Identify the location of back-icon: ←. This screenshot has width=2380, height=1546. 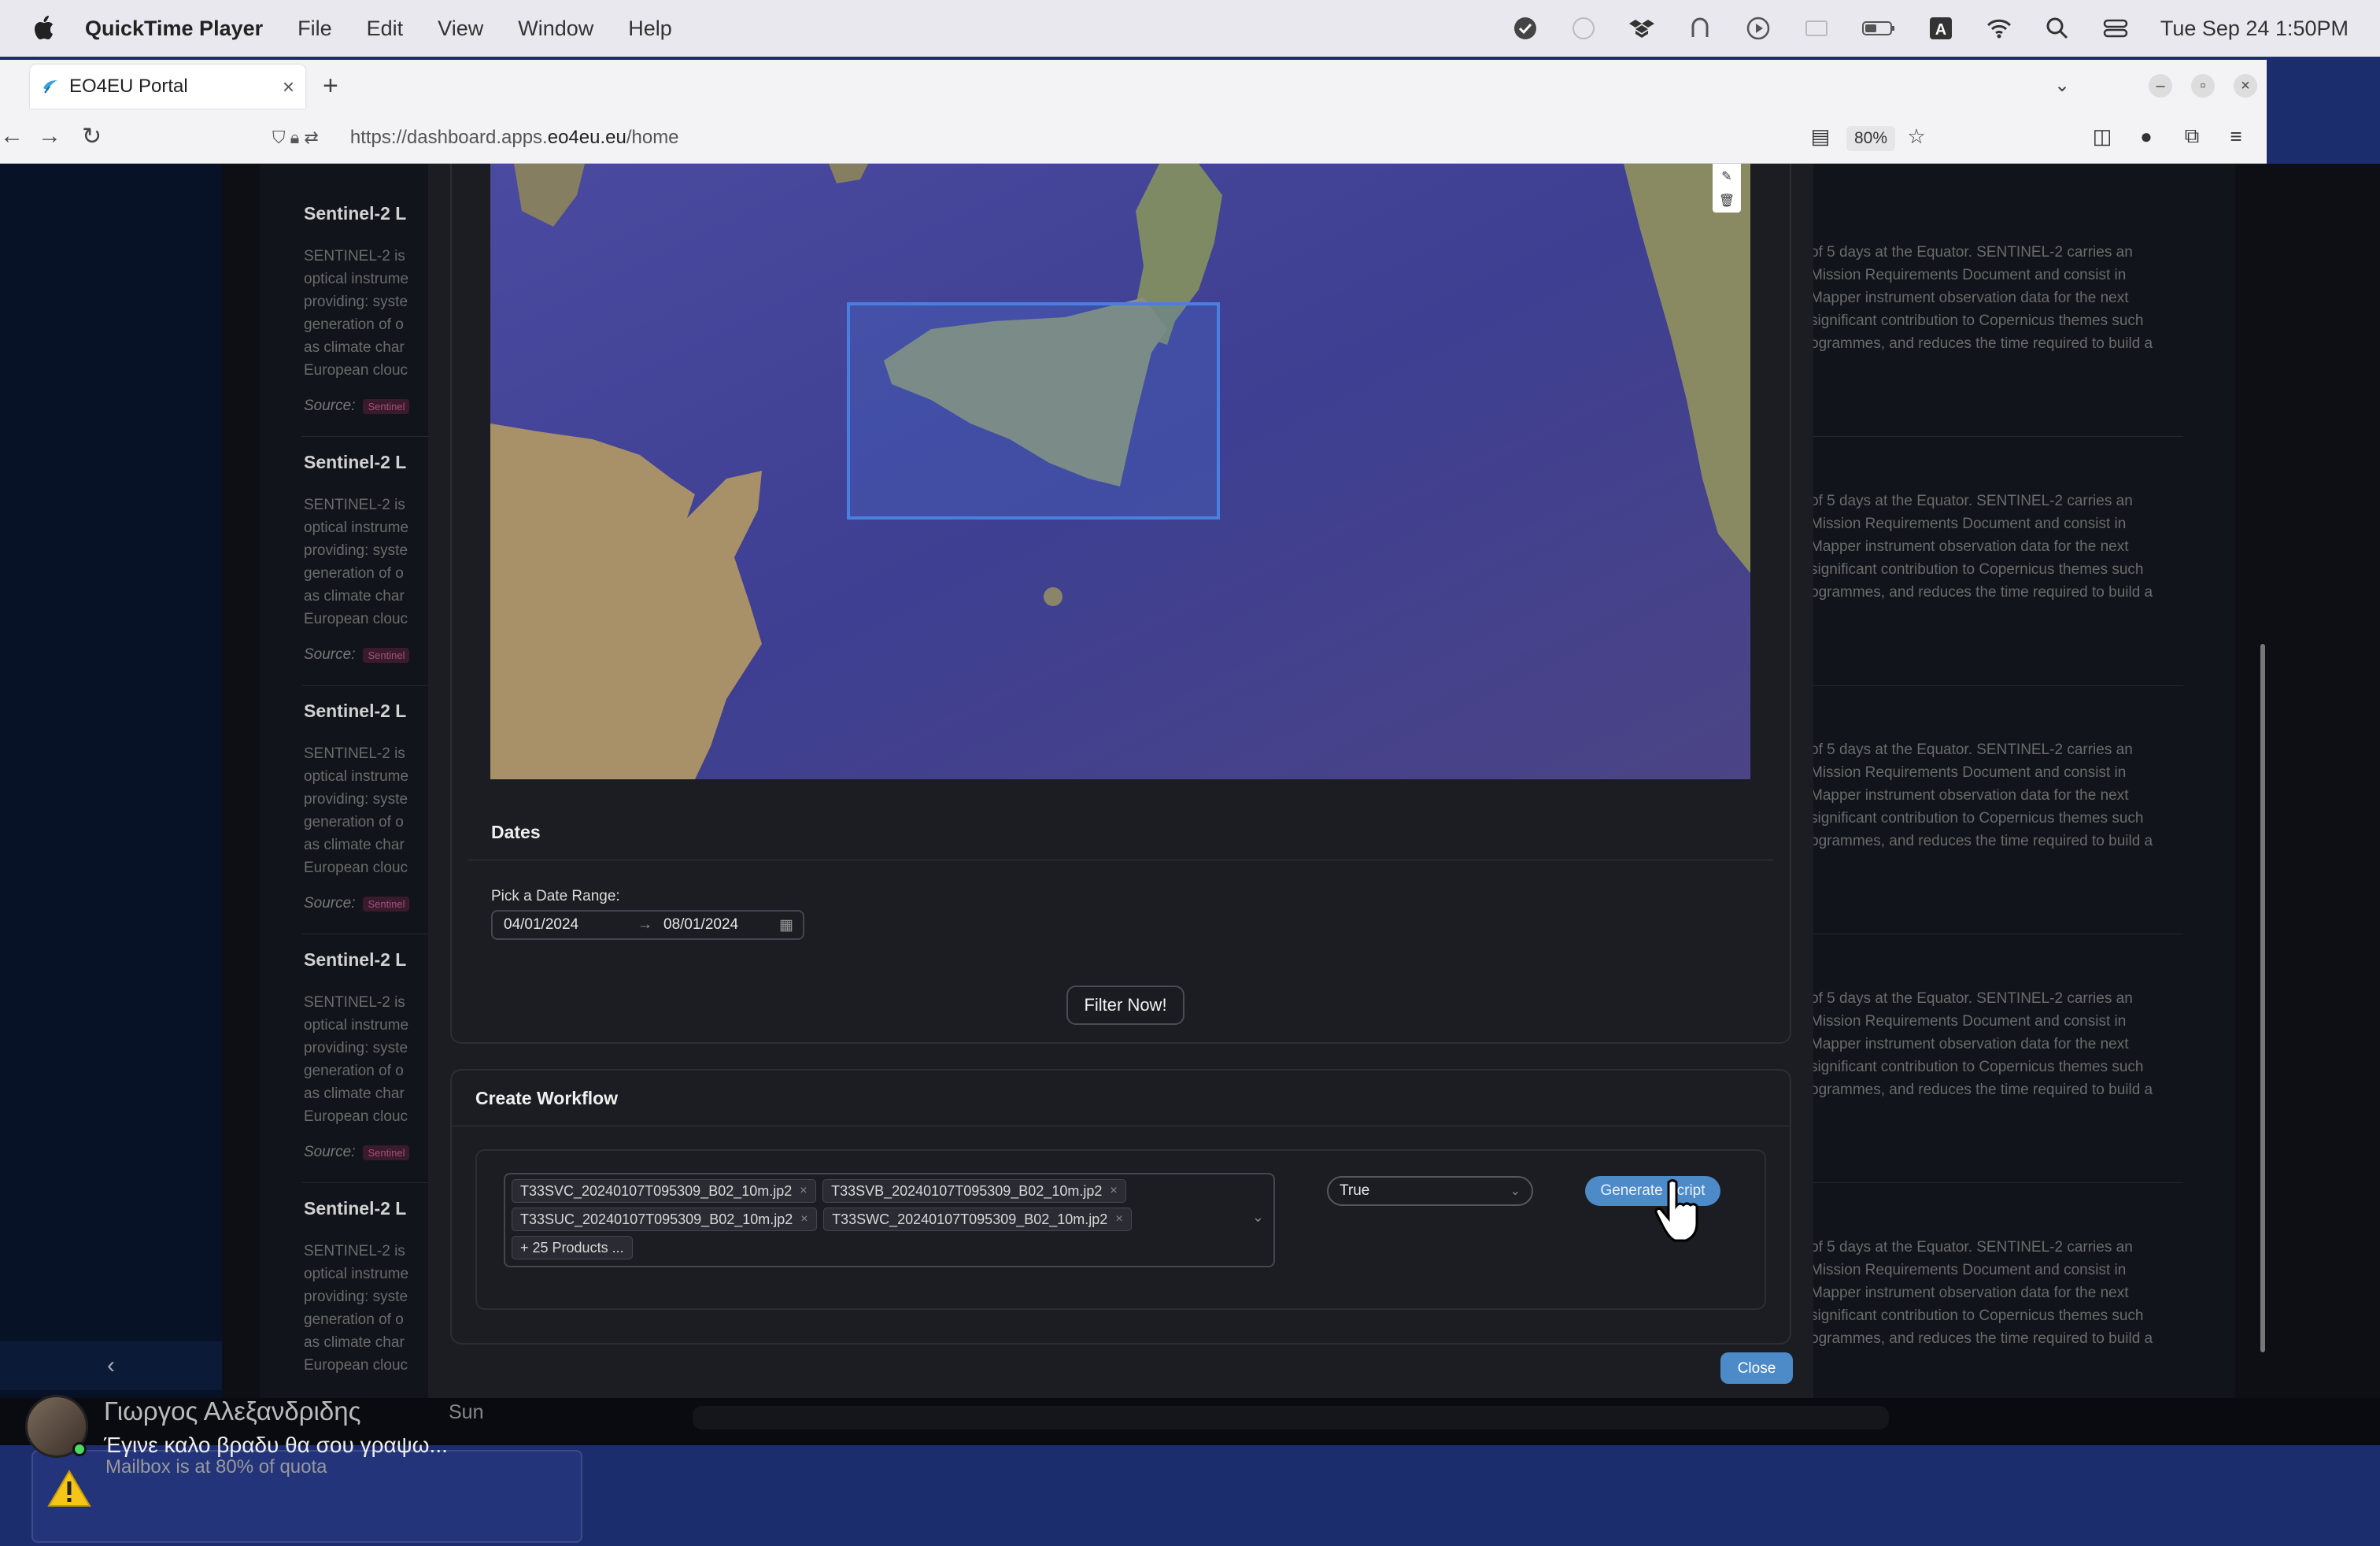
(12, 136).